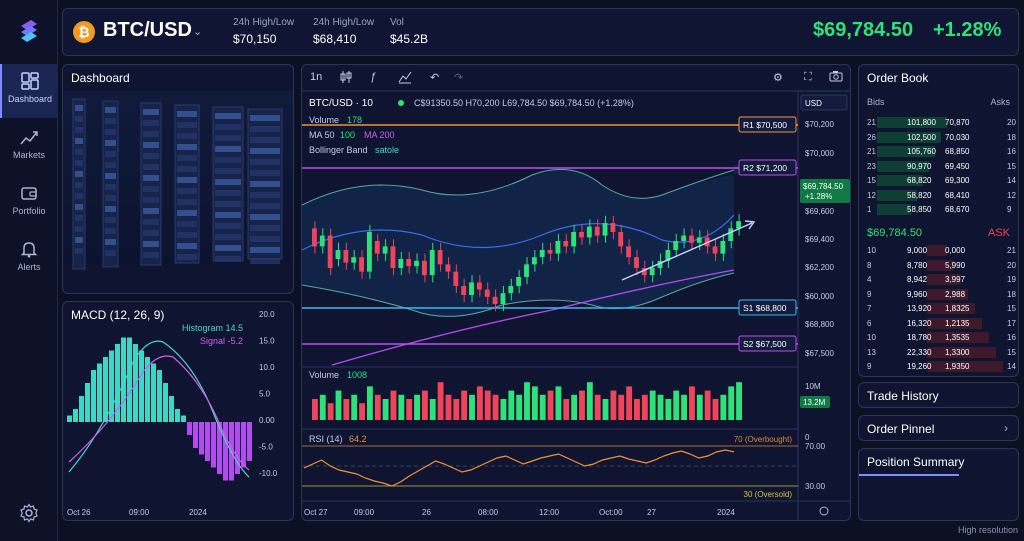 The image size is (1024, 541). Describe the element at coordinates (29, 203) in the screenshot. I see `nav-item-portfolio: Portfolio` at that location.